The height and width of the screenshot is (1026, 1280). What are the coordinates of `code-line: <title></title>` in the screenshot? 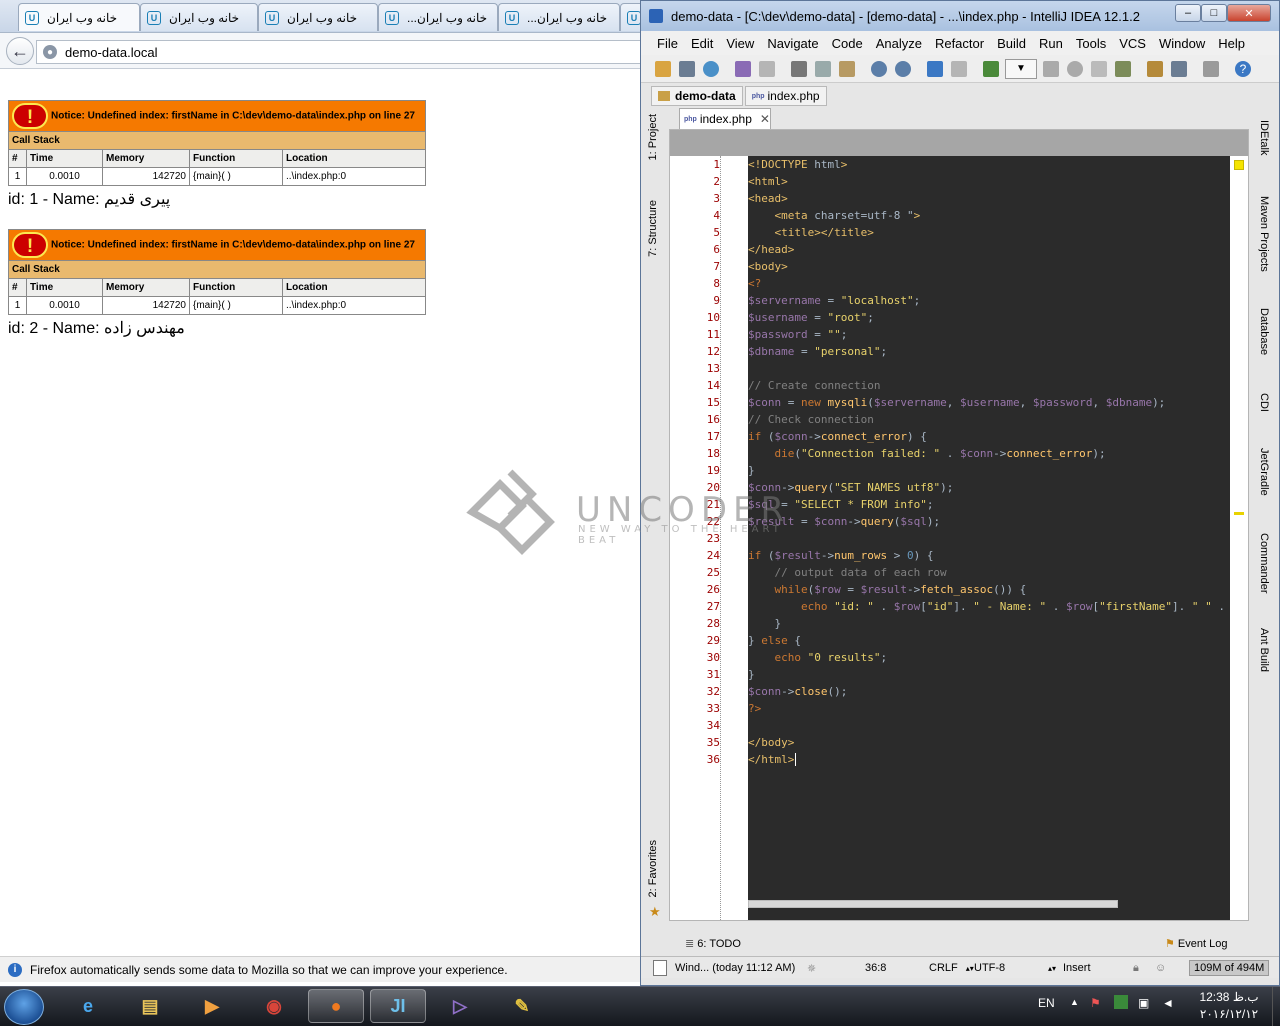 It's located at (989, 232).